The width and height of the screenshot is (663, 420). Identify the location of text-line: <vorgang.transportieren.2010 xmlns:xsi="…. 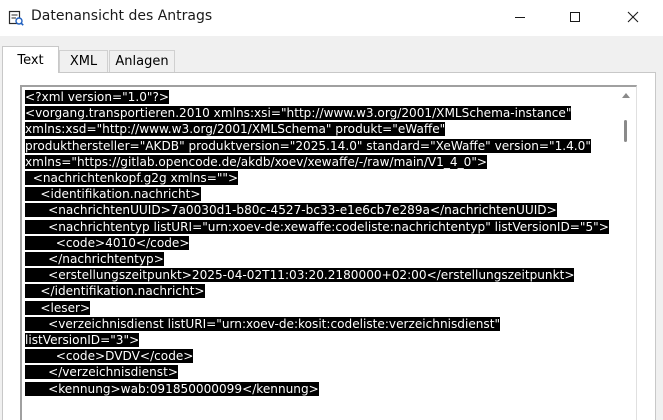
(298, 113).